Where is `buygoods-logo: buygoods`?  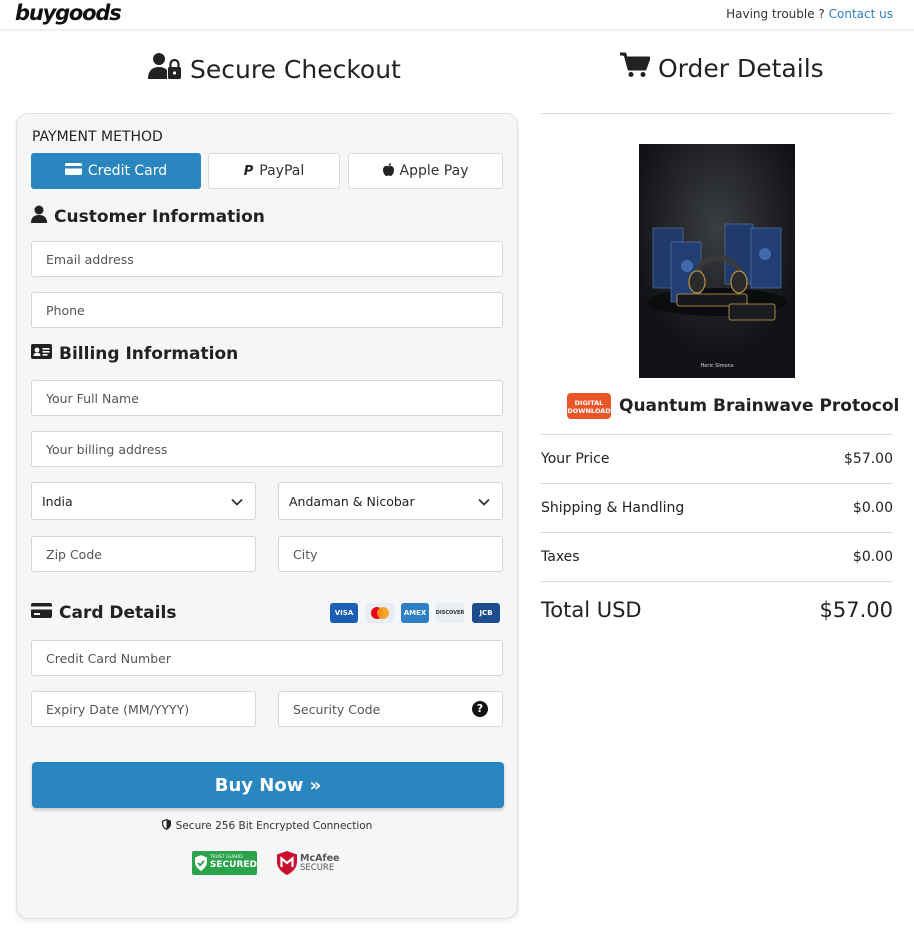 buygoods-logo: buygoods is located at coordinates (68, 13).